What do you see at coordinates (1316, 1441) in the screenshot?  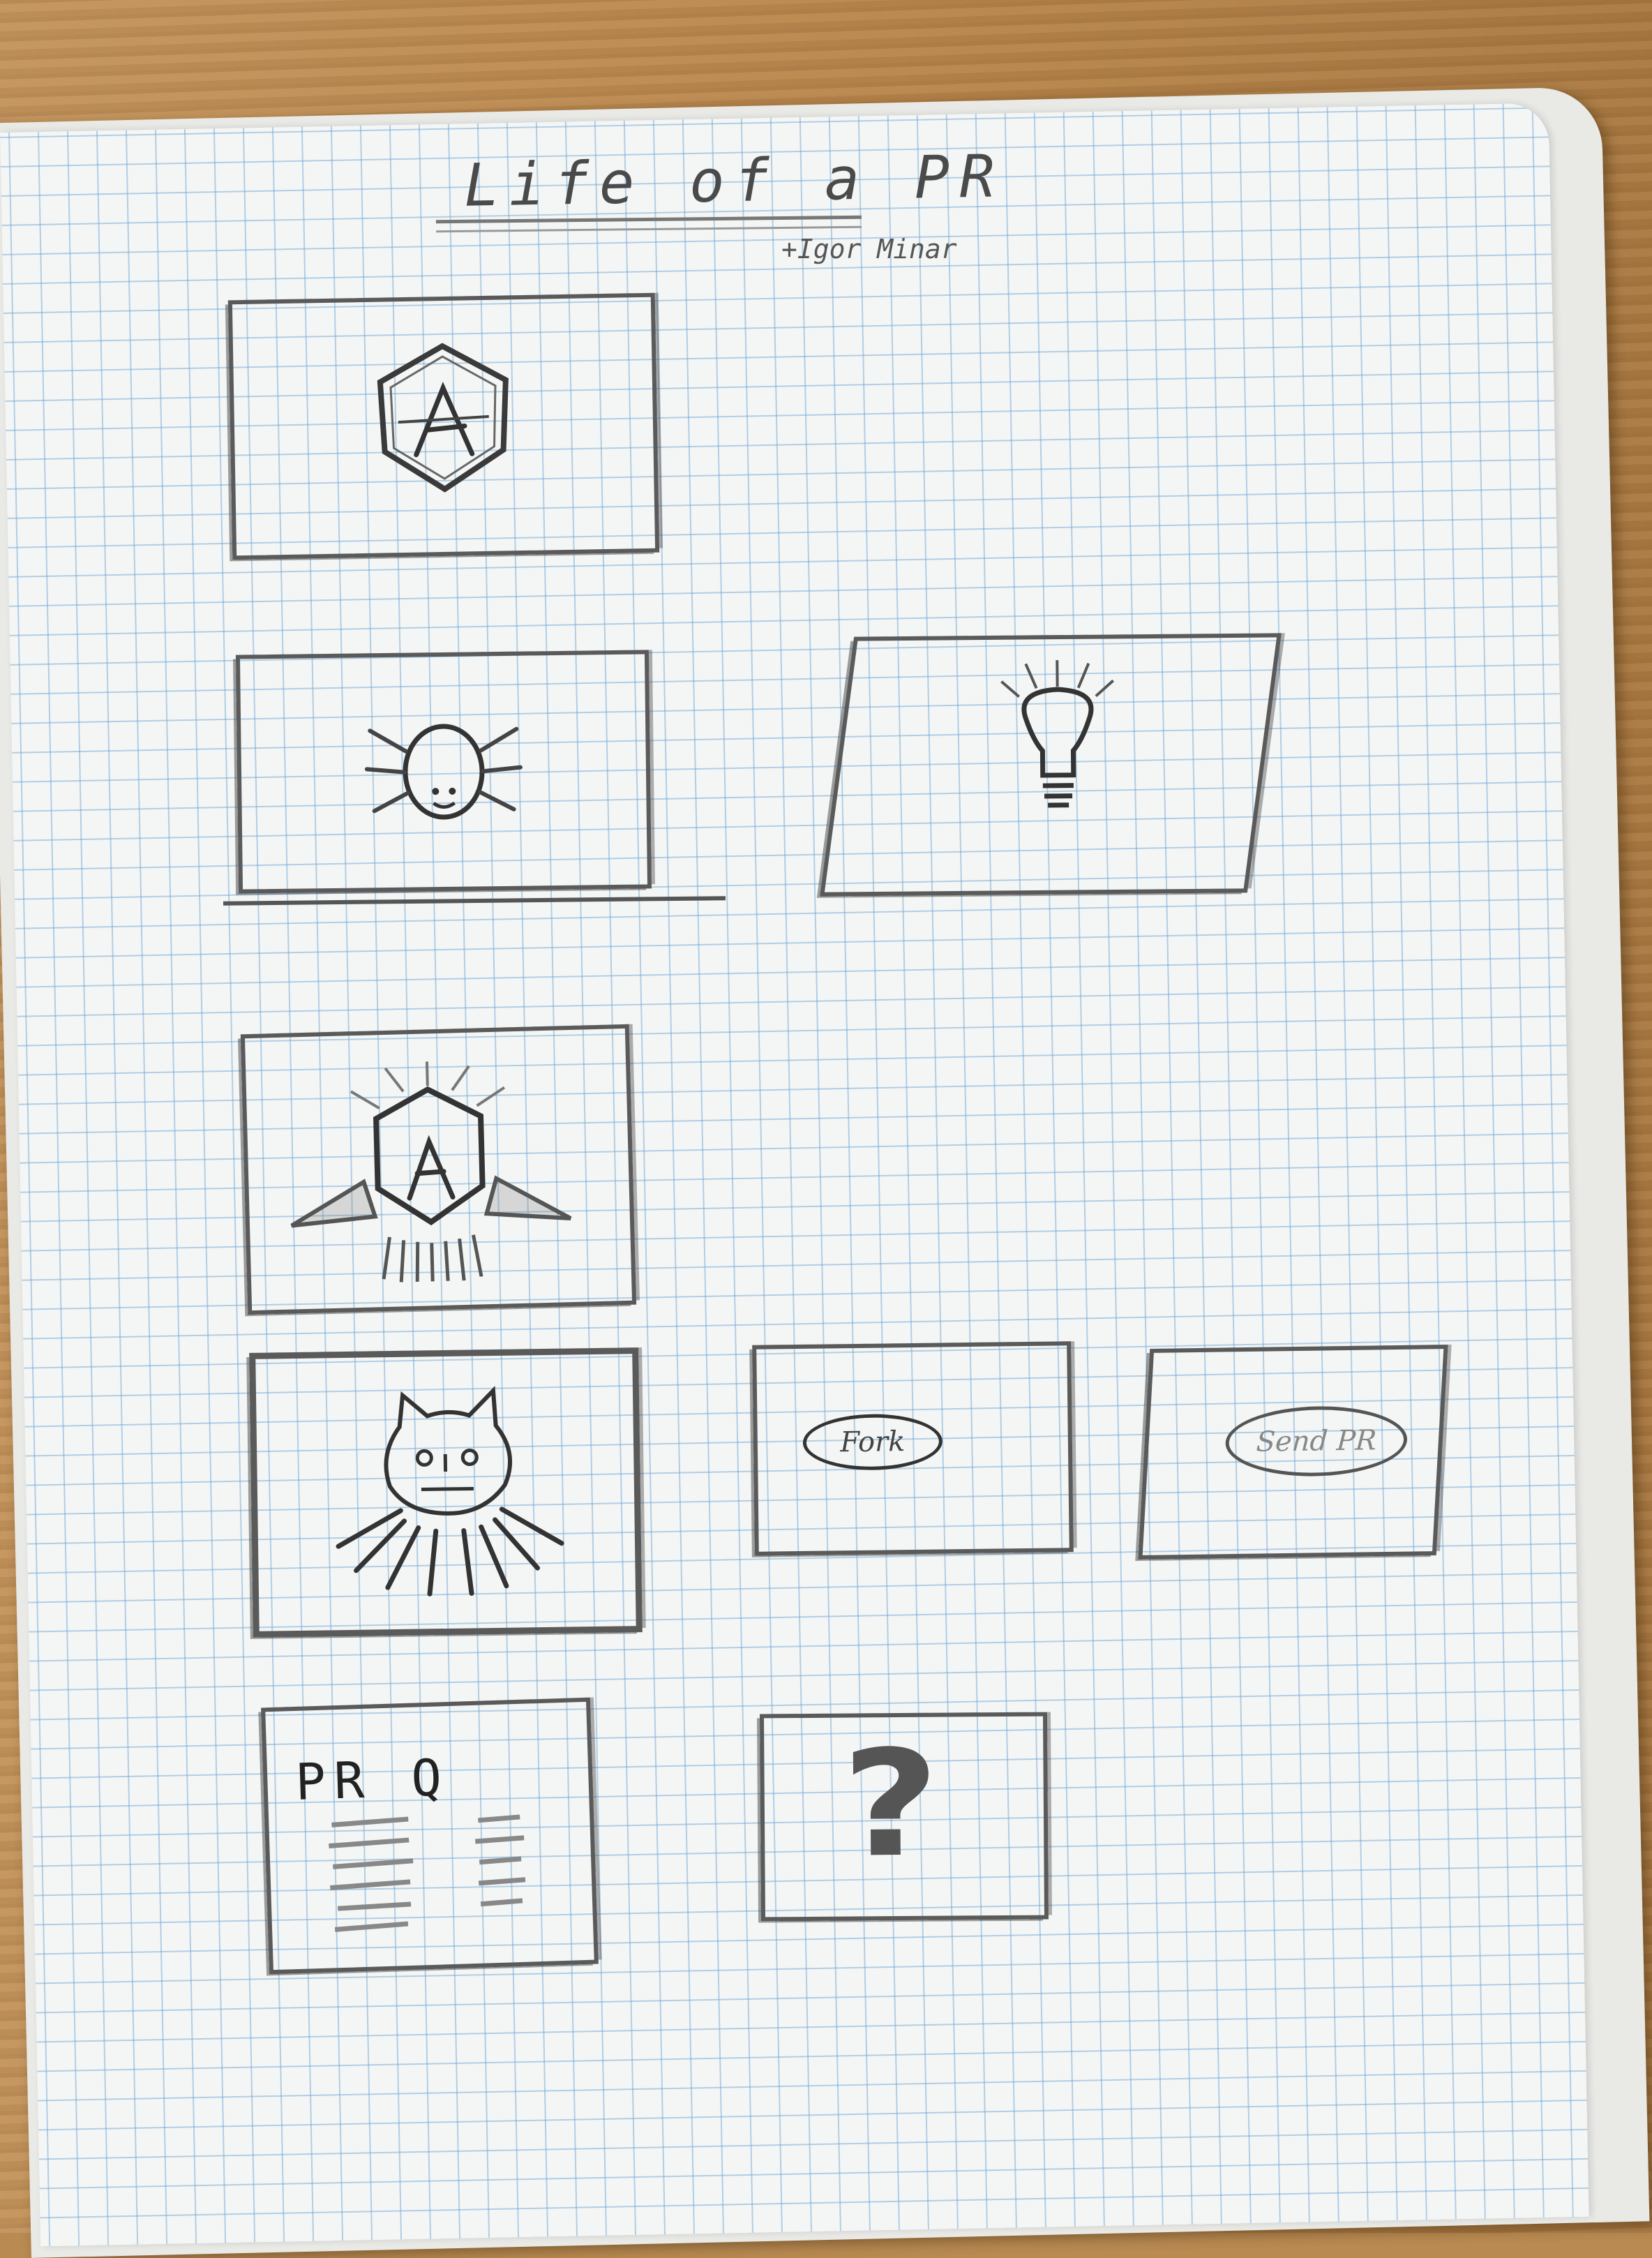 I see `send-pr-button: Send PR` at bounding box center [1316, 1441].